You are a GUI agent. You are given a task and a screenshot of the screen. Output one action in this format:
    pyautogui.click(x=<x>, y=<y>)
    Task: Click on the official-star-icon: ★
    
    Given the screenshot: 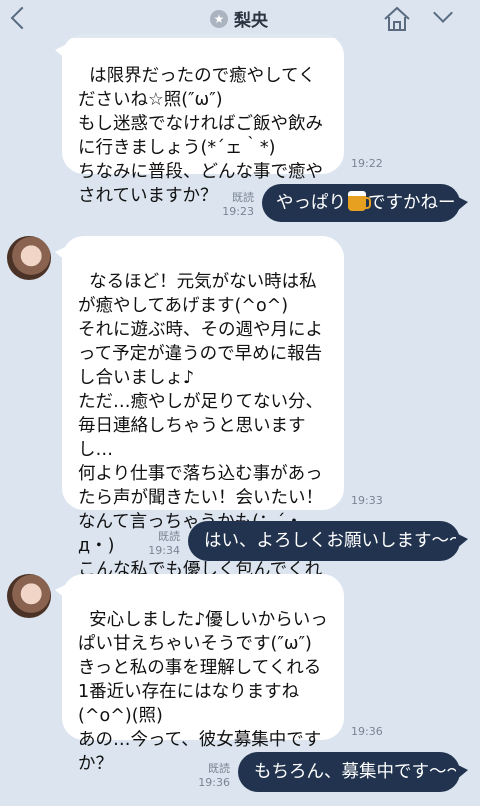 What is the action you would take?
    pyautogui.click(x=219, y=18)
    